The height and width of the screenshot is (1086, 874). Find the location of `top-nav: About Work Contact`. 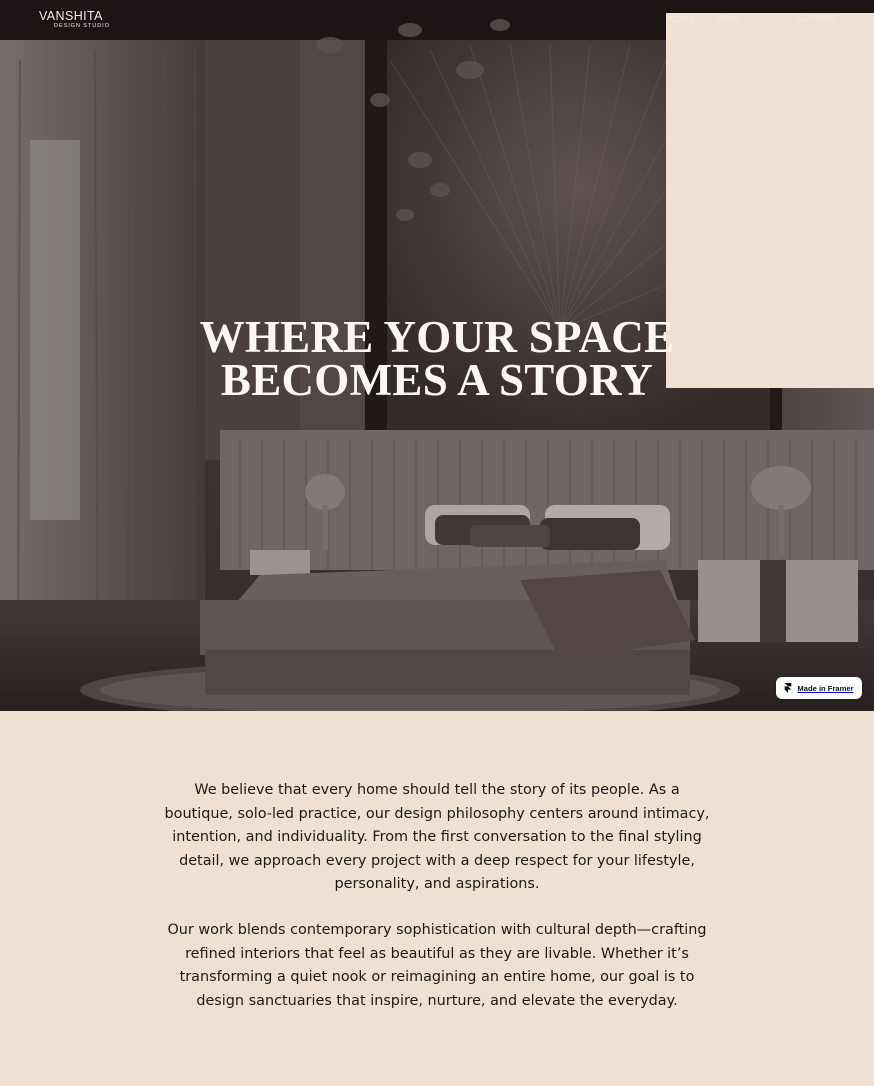

top-nav: About Work Contact is located at coordinates (770, 200).